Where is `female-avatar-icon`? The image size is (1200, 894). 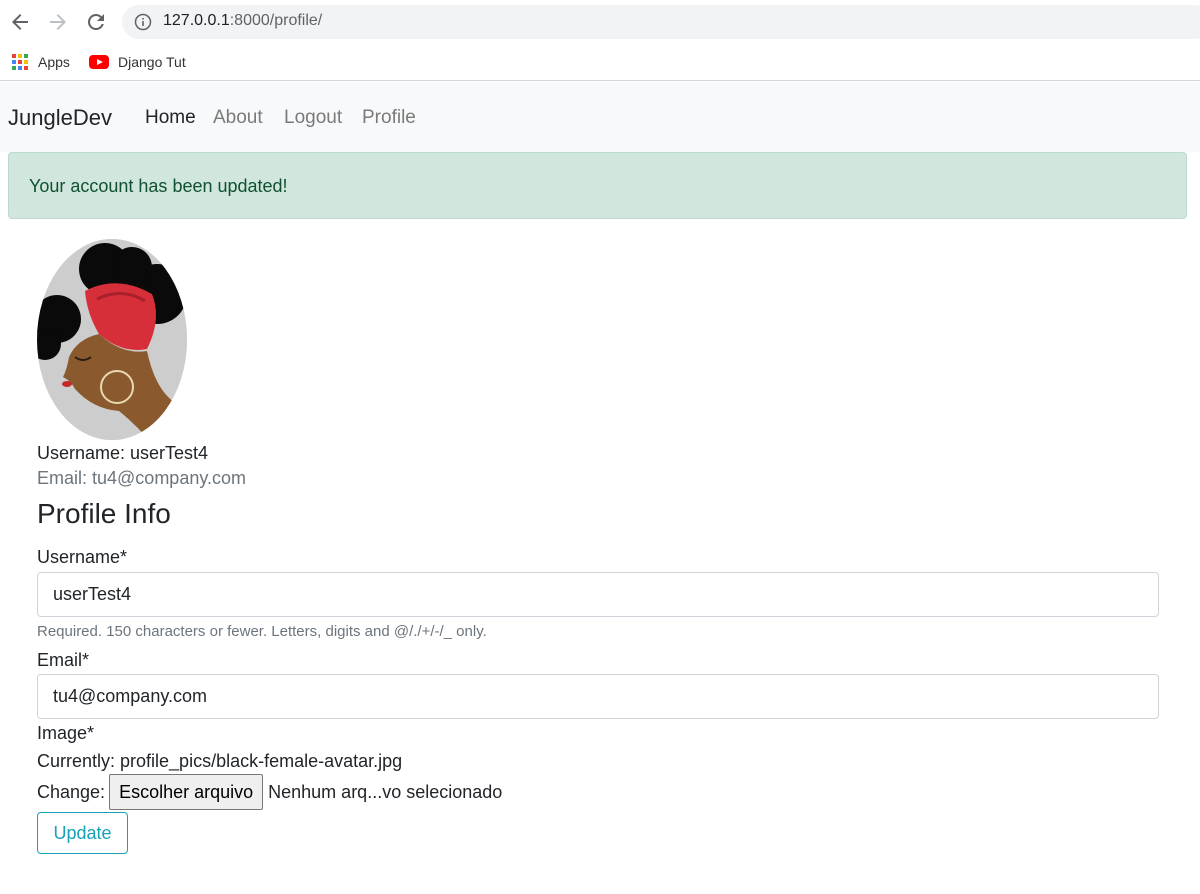 female-avatar-icon is located at coordinates (112, 339).